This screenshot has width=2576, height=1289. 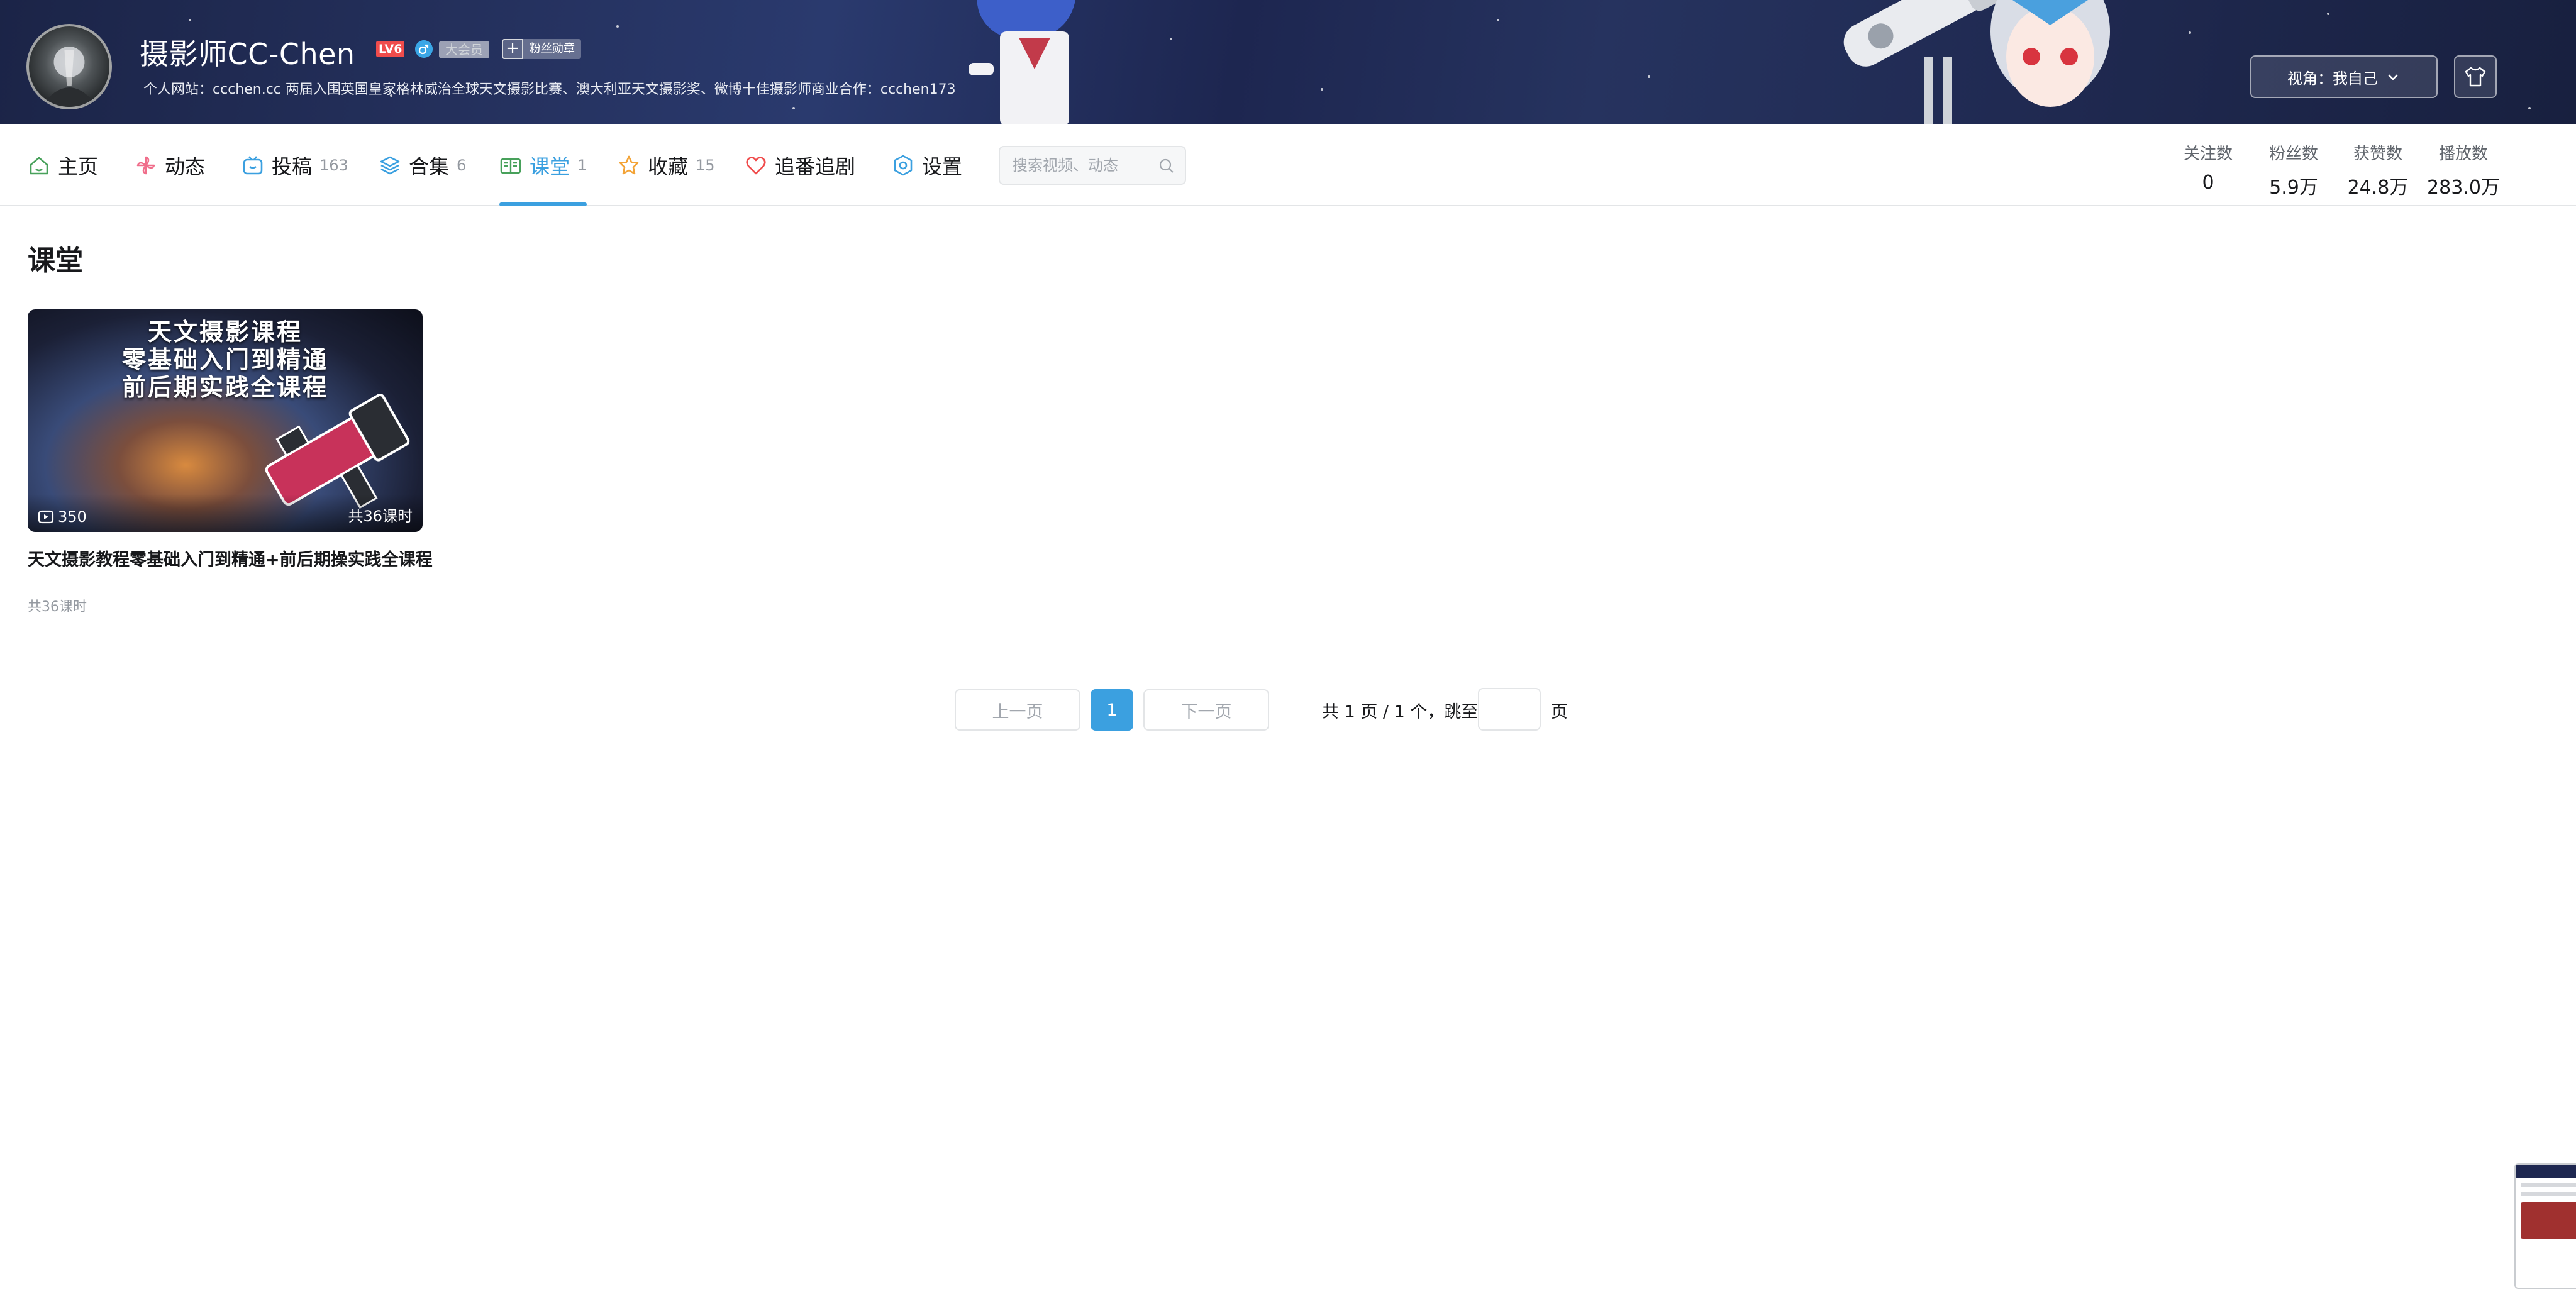 What do you see at coordinates (247, 52) in the screenshot?
I see `username: 摄影师CC-Chen` at bounding box center [247, 52].